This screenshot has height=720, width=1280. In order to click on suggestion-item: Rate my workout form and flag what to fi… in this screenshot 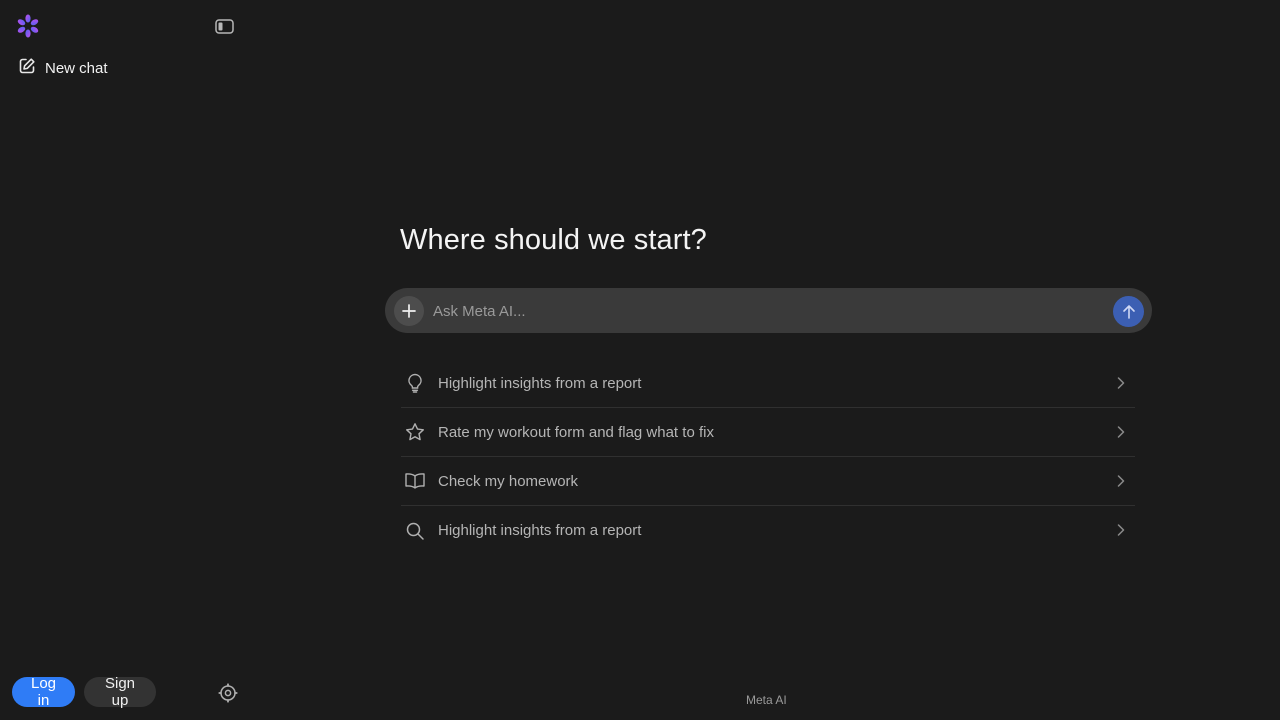, I will do `click(768, 432)`.